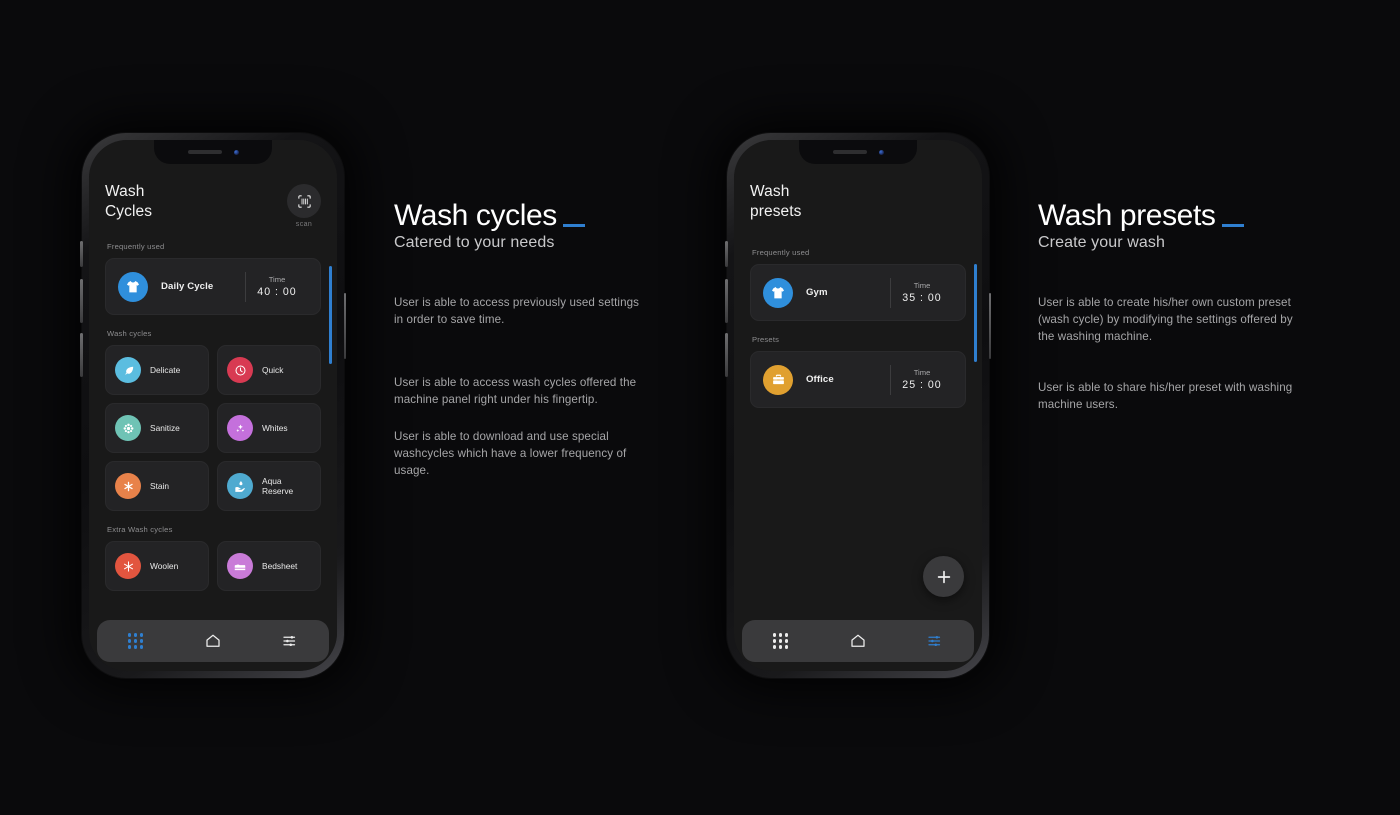 Image resolution: width=1400 pixels, height=815 pixels. I want to click on flower-glyph, so click(128, 428).